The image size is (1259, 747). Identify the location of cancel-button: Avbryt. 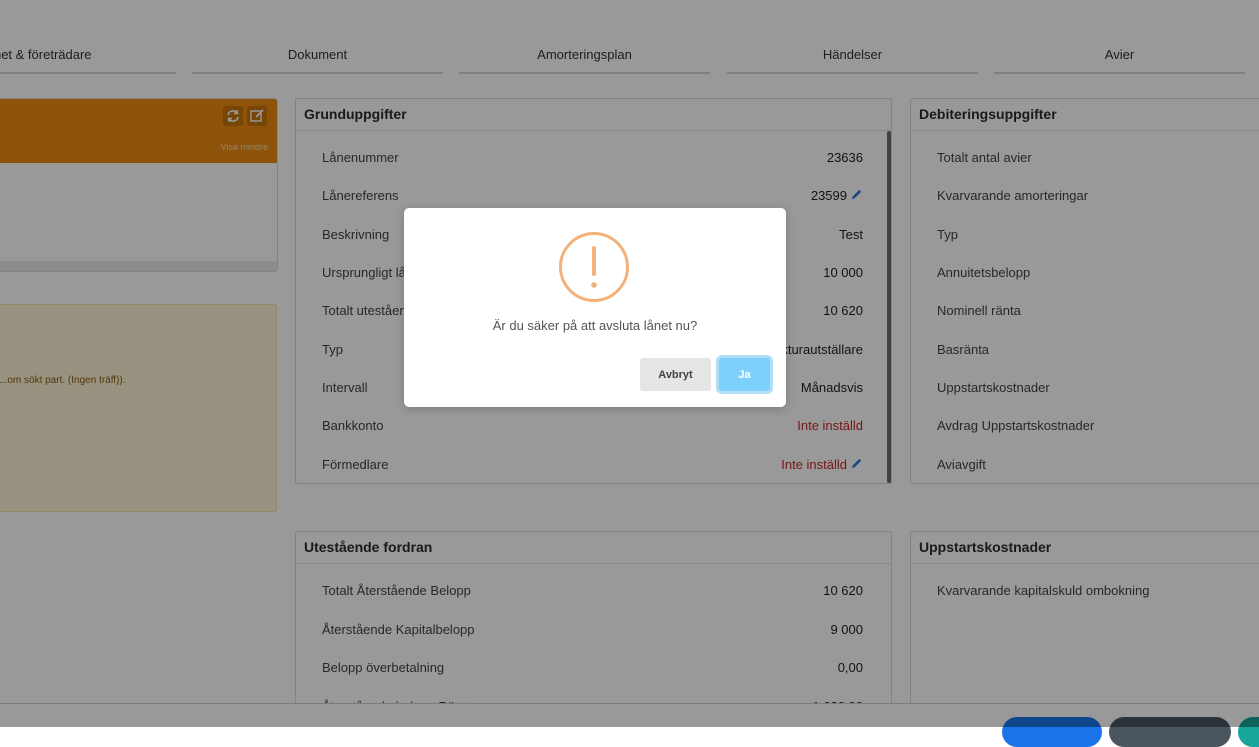
(675, 374).